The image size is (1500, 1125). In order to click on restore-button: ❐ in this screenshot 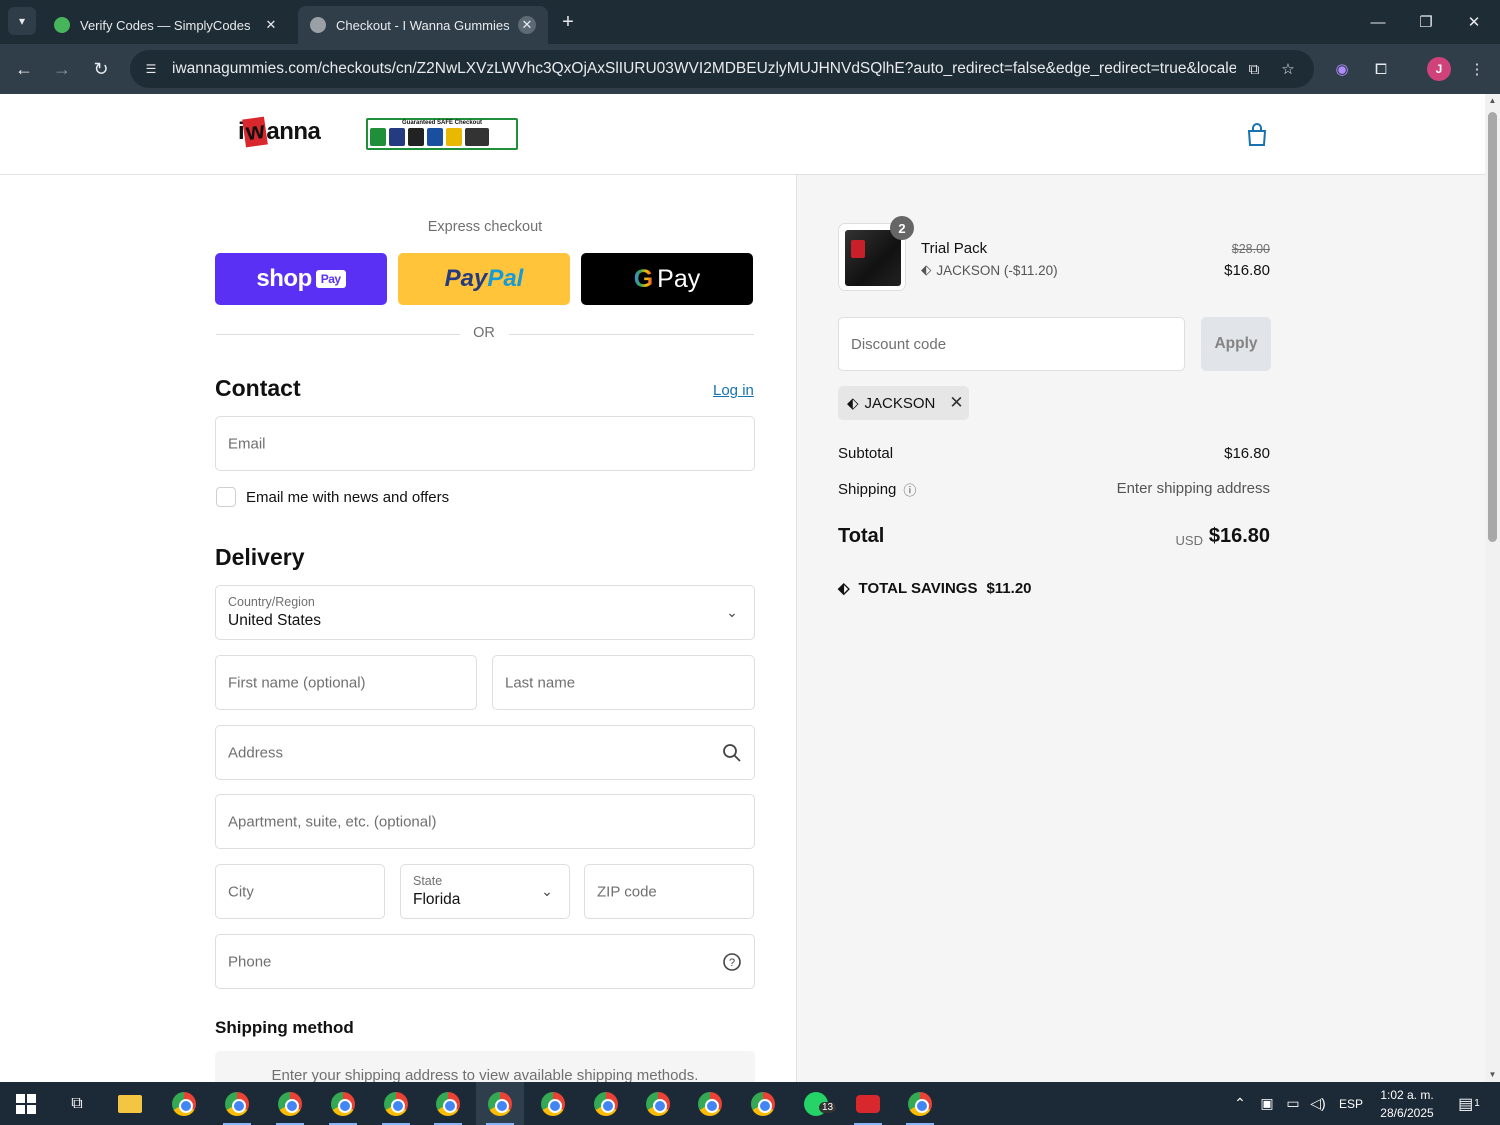, I will do `click(1426, 22)`.